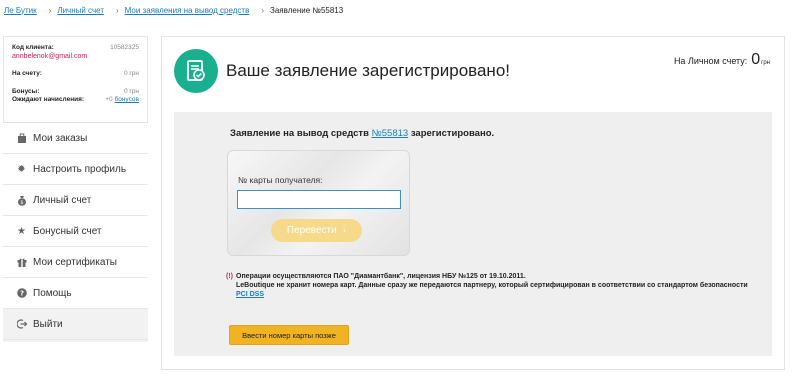 Image resolution: width=800 pixels, height=381 pixels. What do you see at coordinates (33, 47) in the screenshot?
I see `client-code-label: Код клиента:` at bounding box center [33, 47].